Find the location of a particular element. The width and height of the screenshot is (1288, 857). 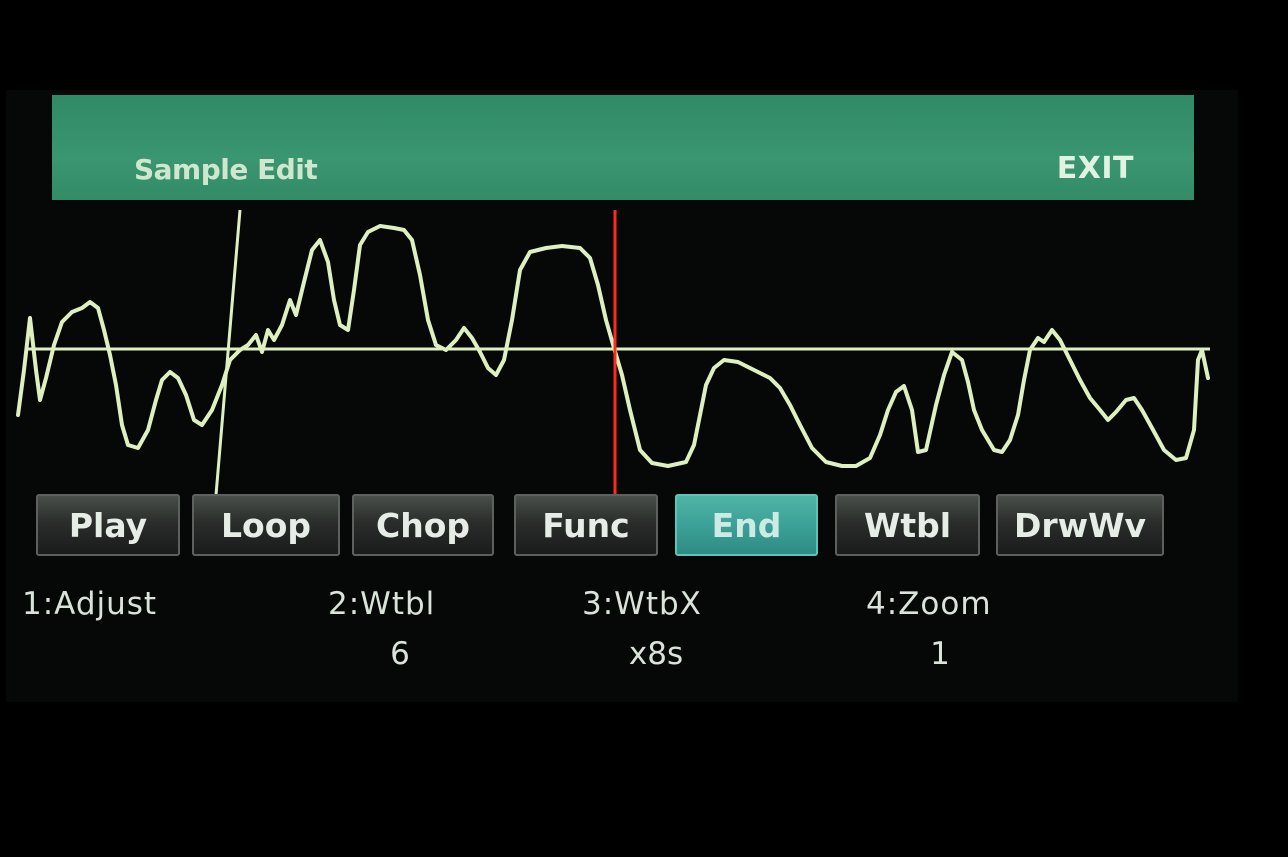

softkey-wtbl: Wtbl is located at coordinates (907, 525).